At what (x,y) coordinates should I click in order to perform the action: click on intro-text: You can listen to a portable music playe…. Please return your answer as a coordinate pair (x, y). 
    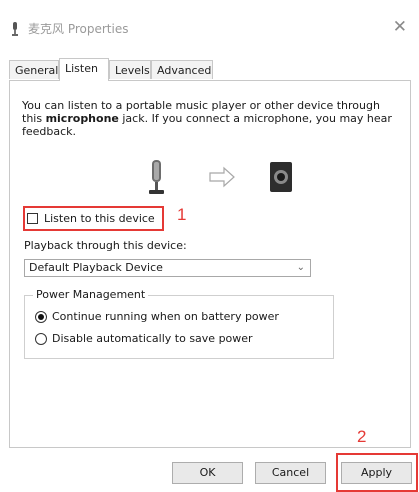
    Looking at the image, I should click on (207, 118).